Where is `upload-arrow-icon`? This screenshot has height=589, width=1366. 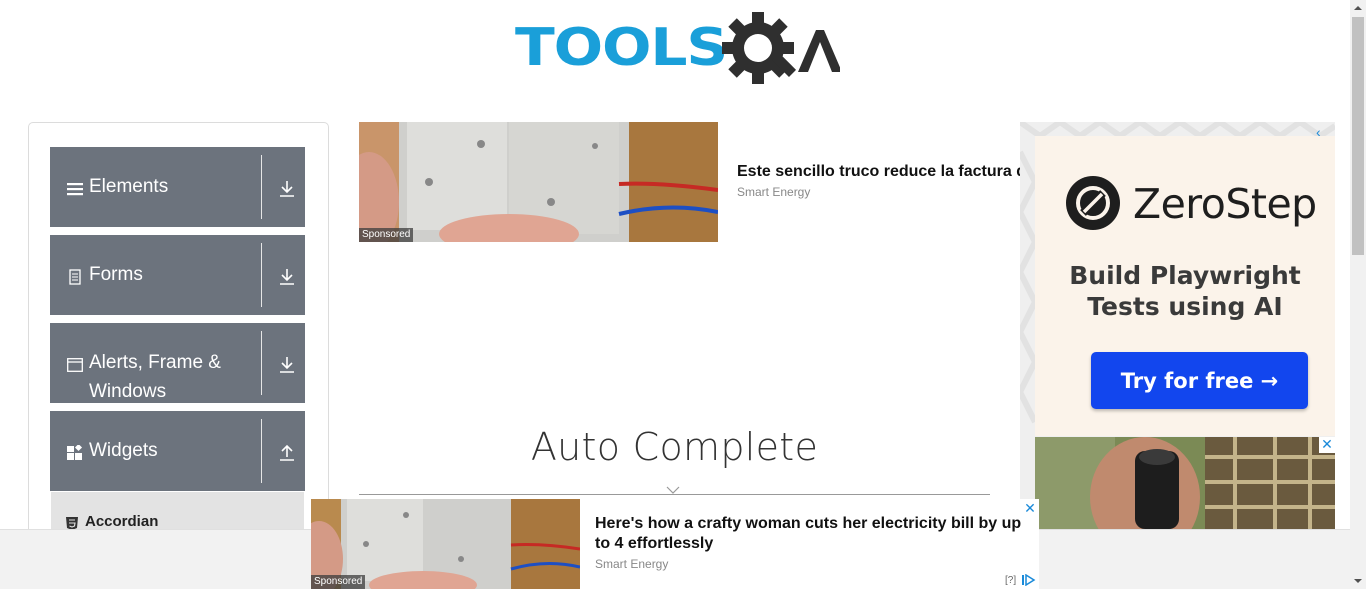 upload-arrow-icon is located at coordinates (287, 453).